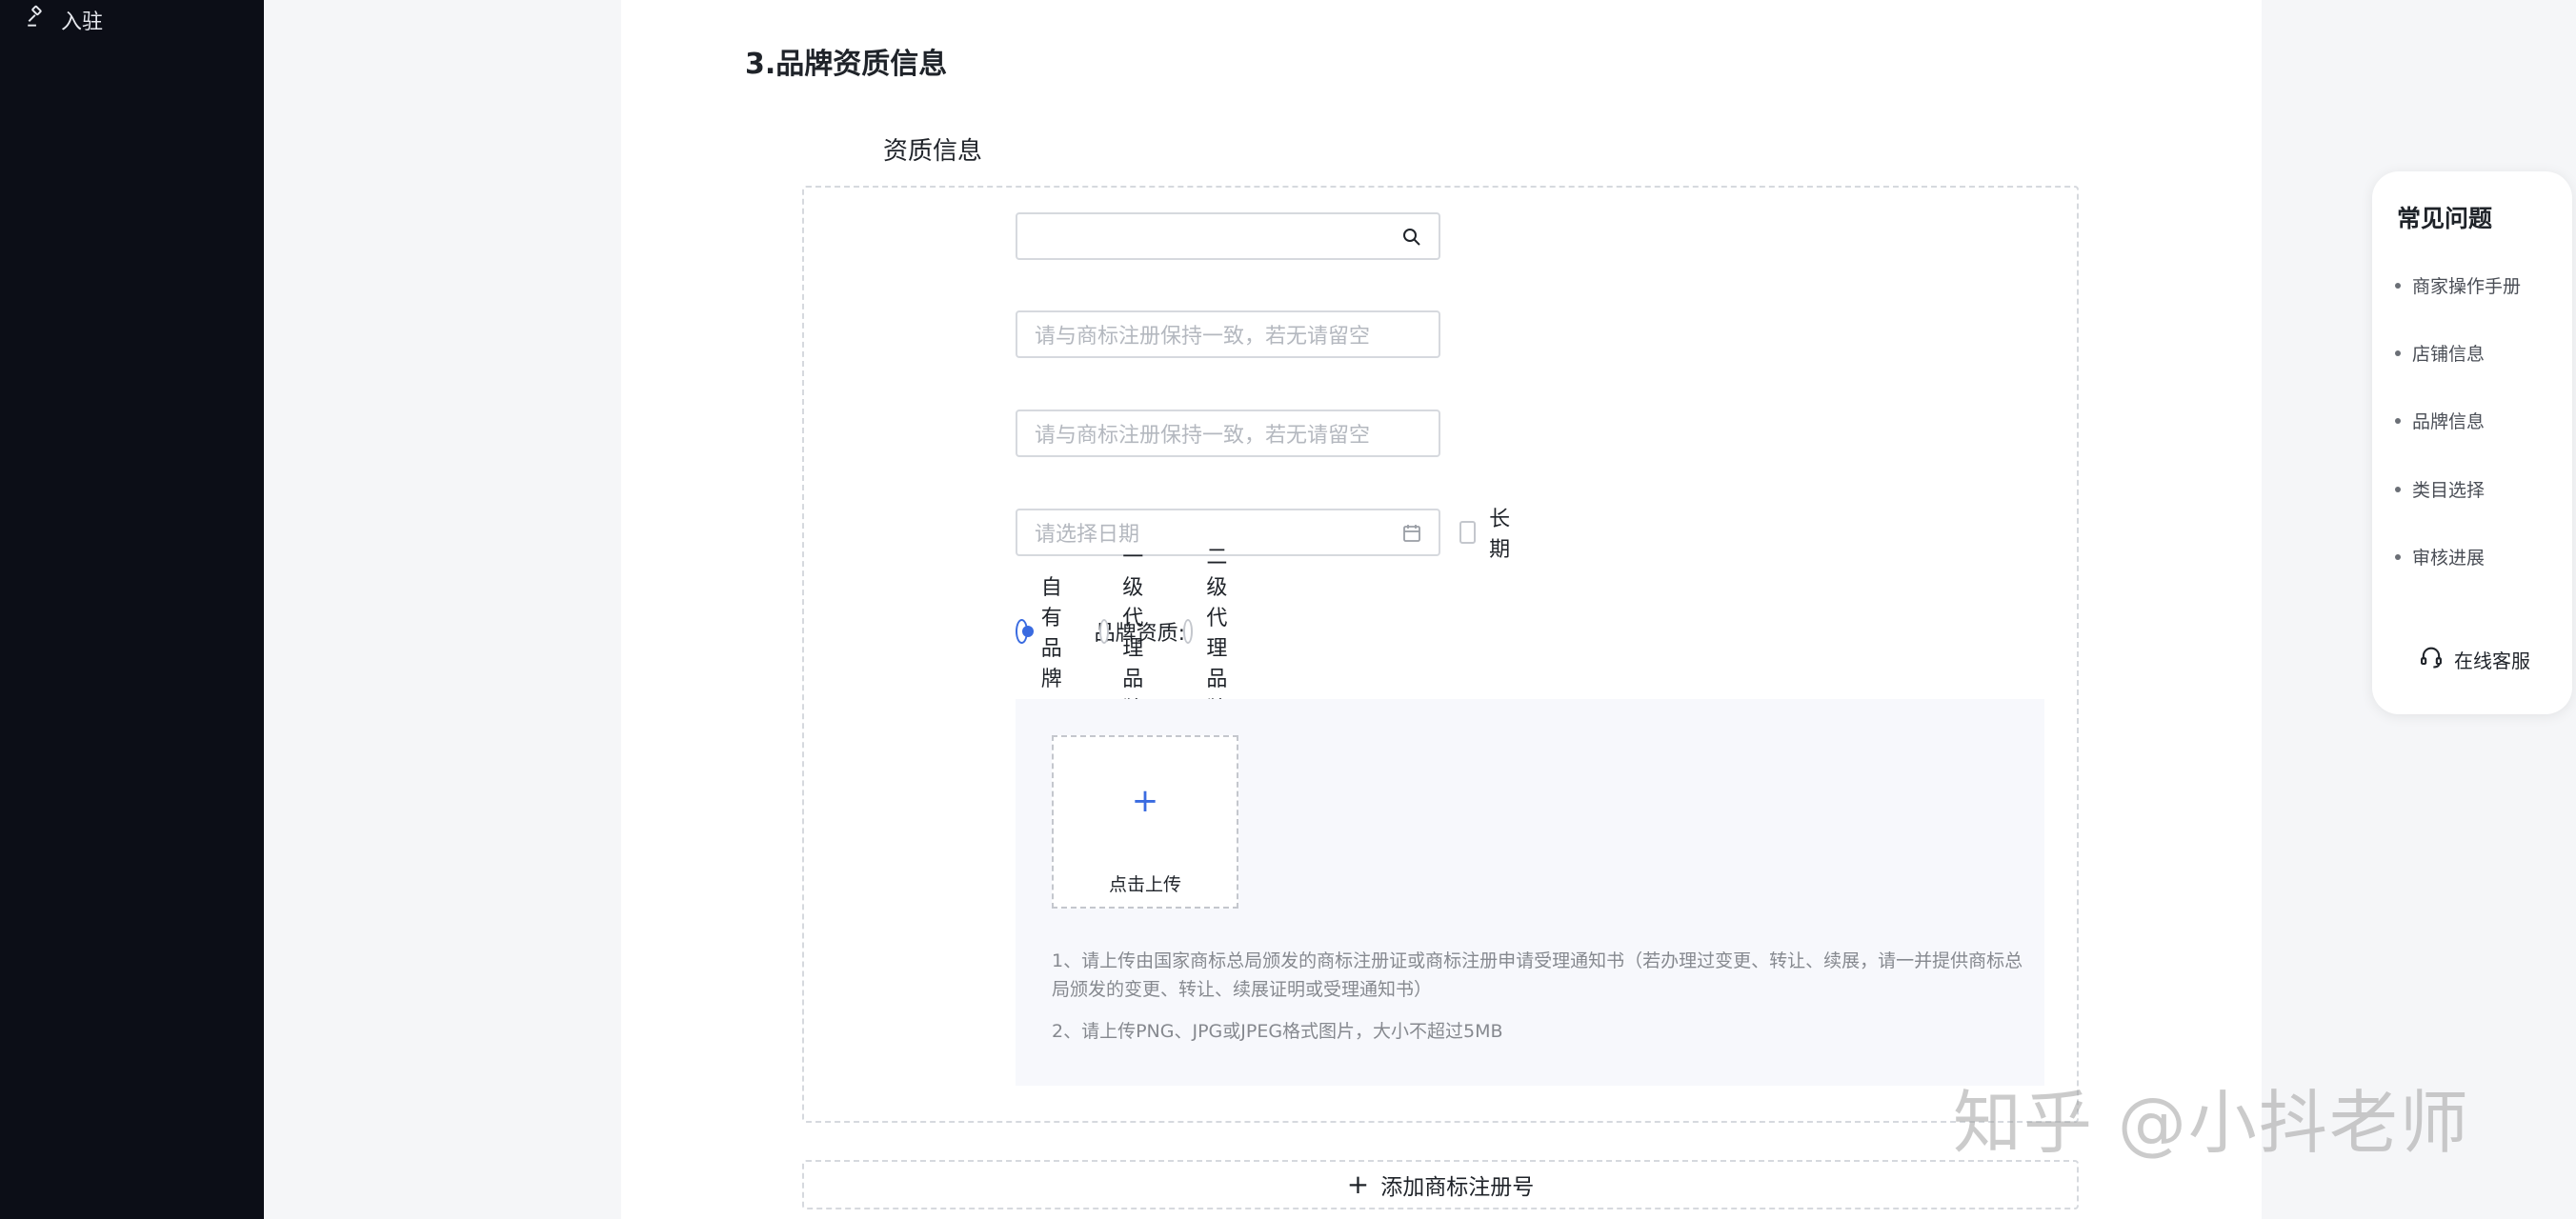 The image size is (2576, 1219). Describe the element at coordinates (2440, 353) in the screenshot. I see `faq-item-store-info: 店铺信息` at that location.